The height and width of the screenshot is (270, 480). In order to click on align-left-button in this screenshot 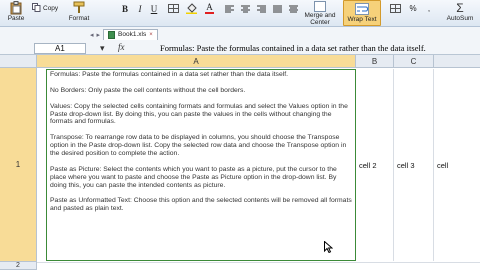, I will do `click(229, 8)`.